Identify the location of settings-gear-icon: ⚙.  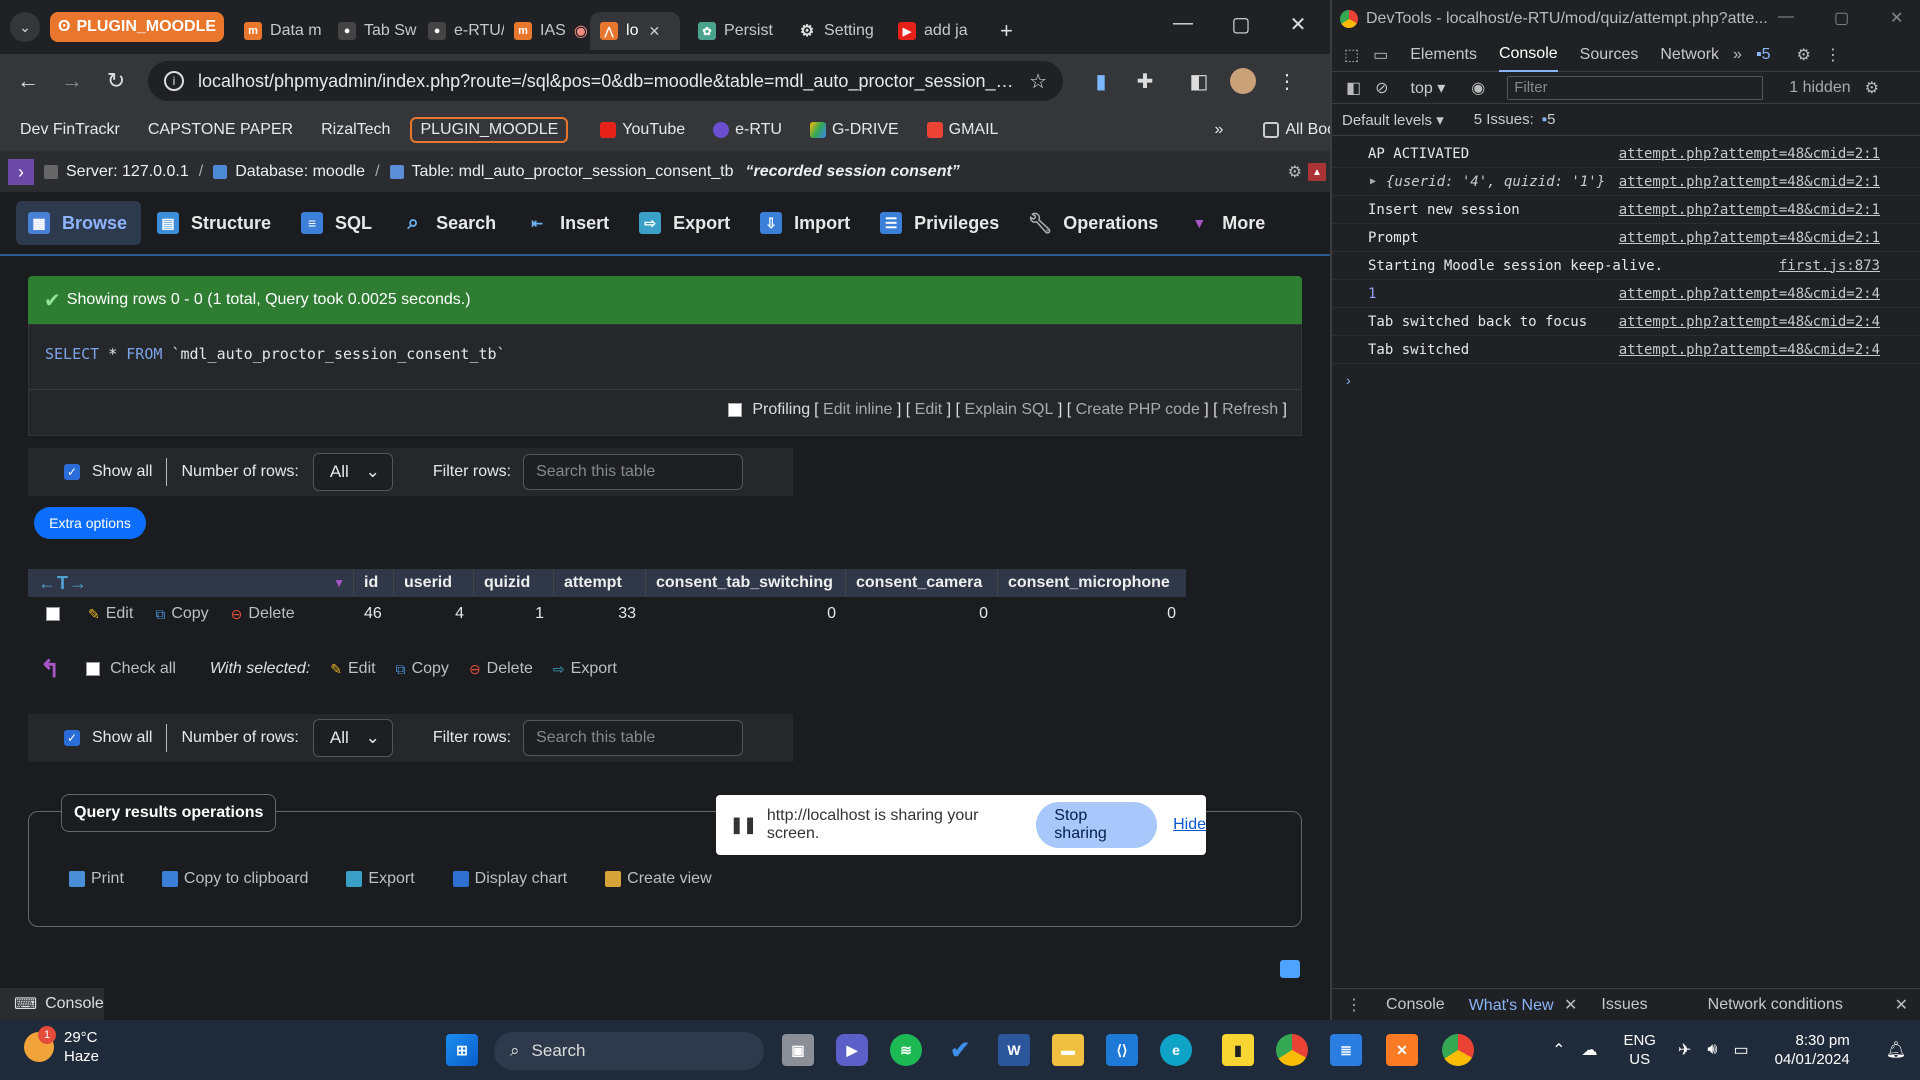
(1804, 55).